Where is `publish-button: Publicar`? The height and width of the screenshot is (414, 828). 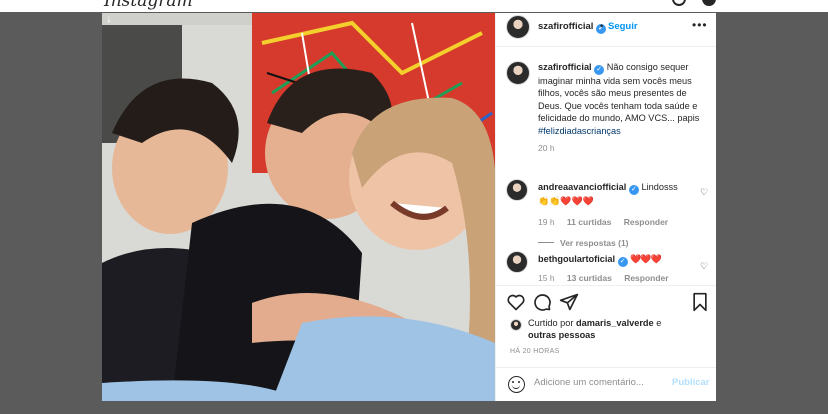 publish-button: Publicar is located at coordinates (691, 382).